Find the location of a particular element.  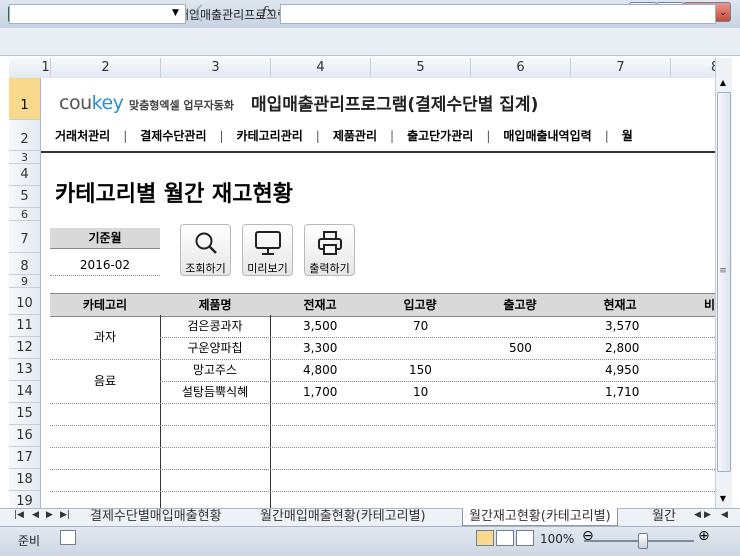

prev-stock-cell: 3,500 is located at coordinates (353, 326).